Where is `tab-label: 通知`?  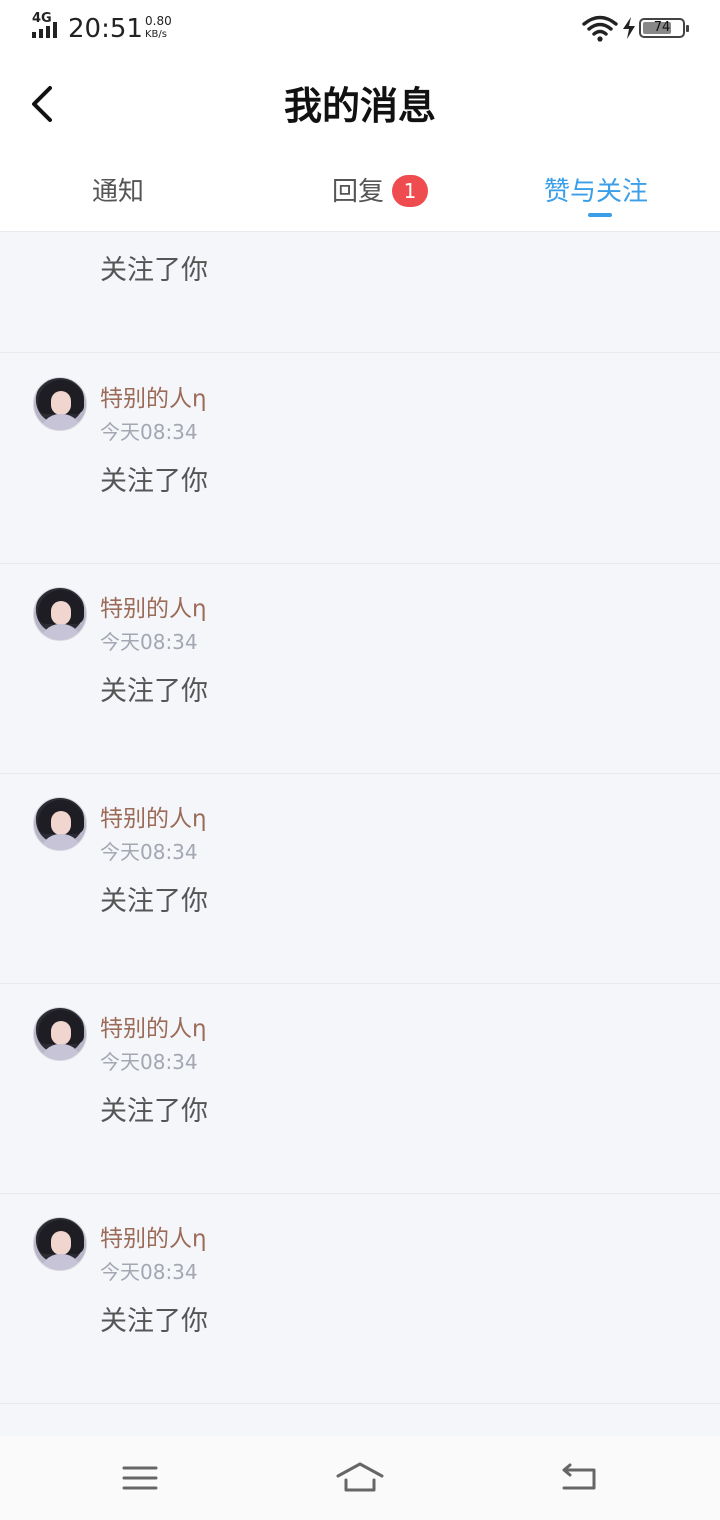
tab-label: 通知 is located at coordinates (118, 192).